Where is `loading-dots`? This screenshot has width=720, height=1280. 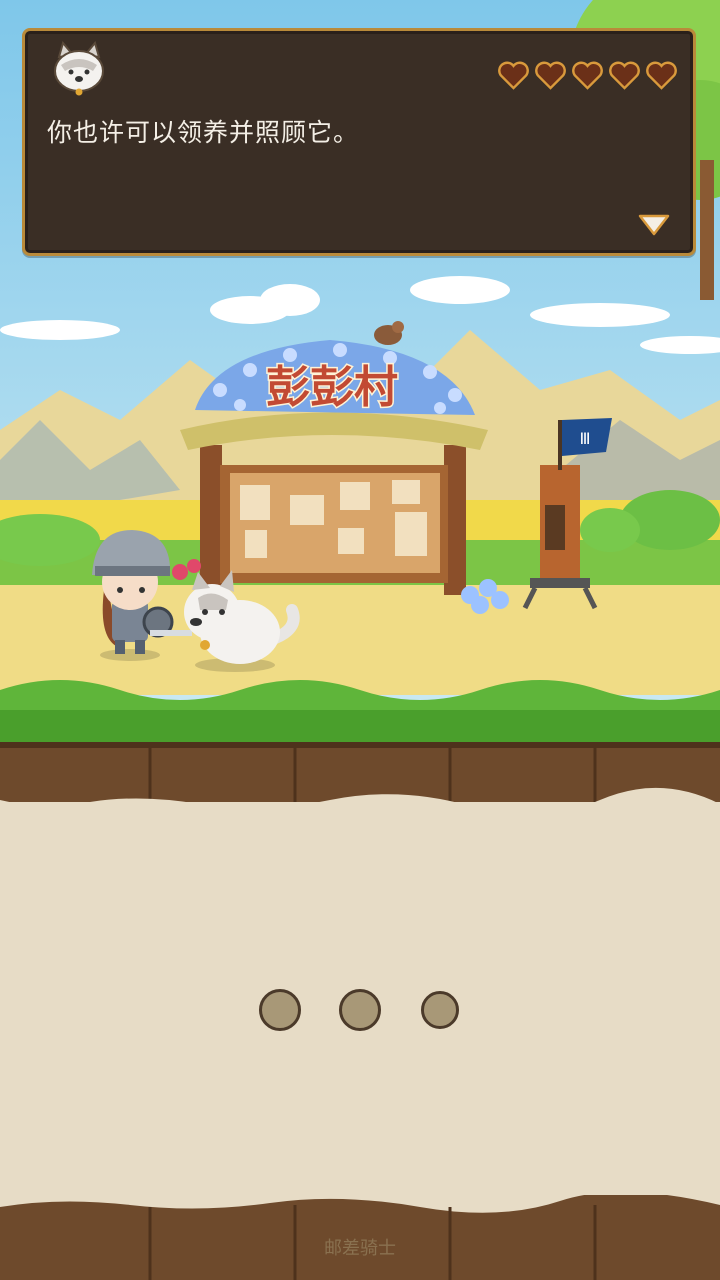
loading-dots is located at coordinates (360, 1011).